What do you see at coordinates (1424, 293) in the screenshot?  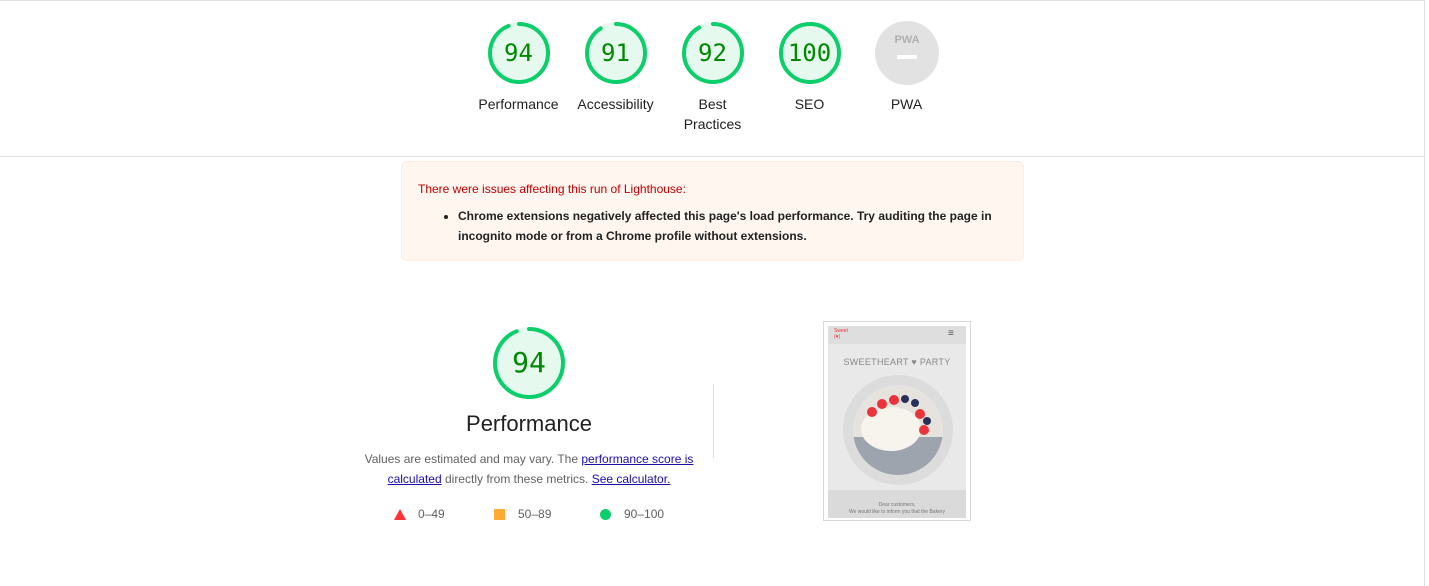 I see `right-border` at bounding box center [1424, 293].